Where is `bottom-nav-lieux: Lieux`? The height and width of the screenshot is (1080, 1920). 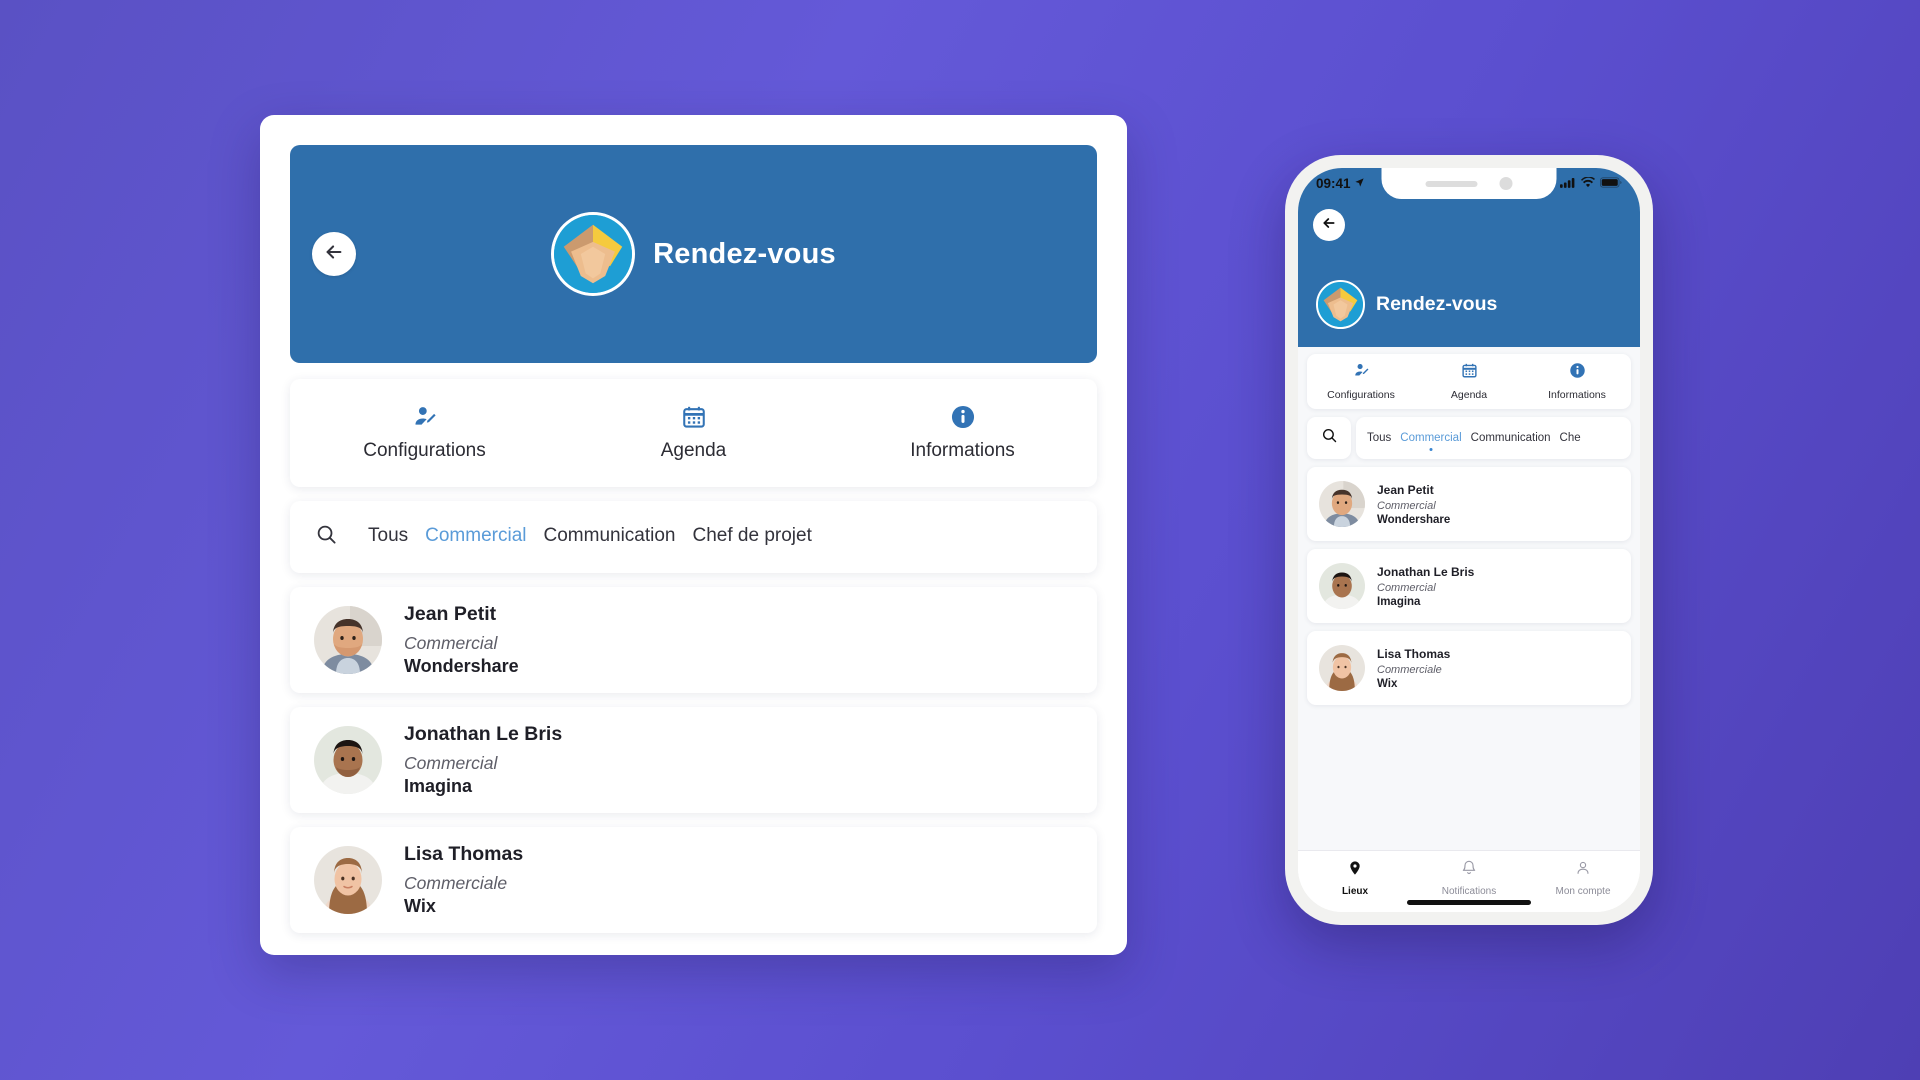
bottom-nav-lieux: Lieux is located at coordinates (1355, 878).